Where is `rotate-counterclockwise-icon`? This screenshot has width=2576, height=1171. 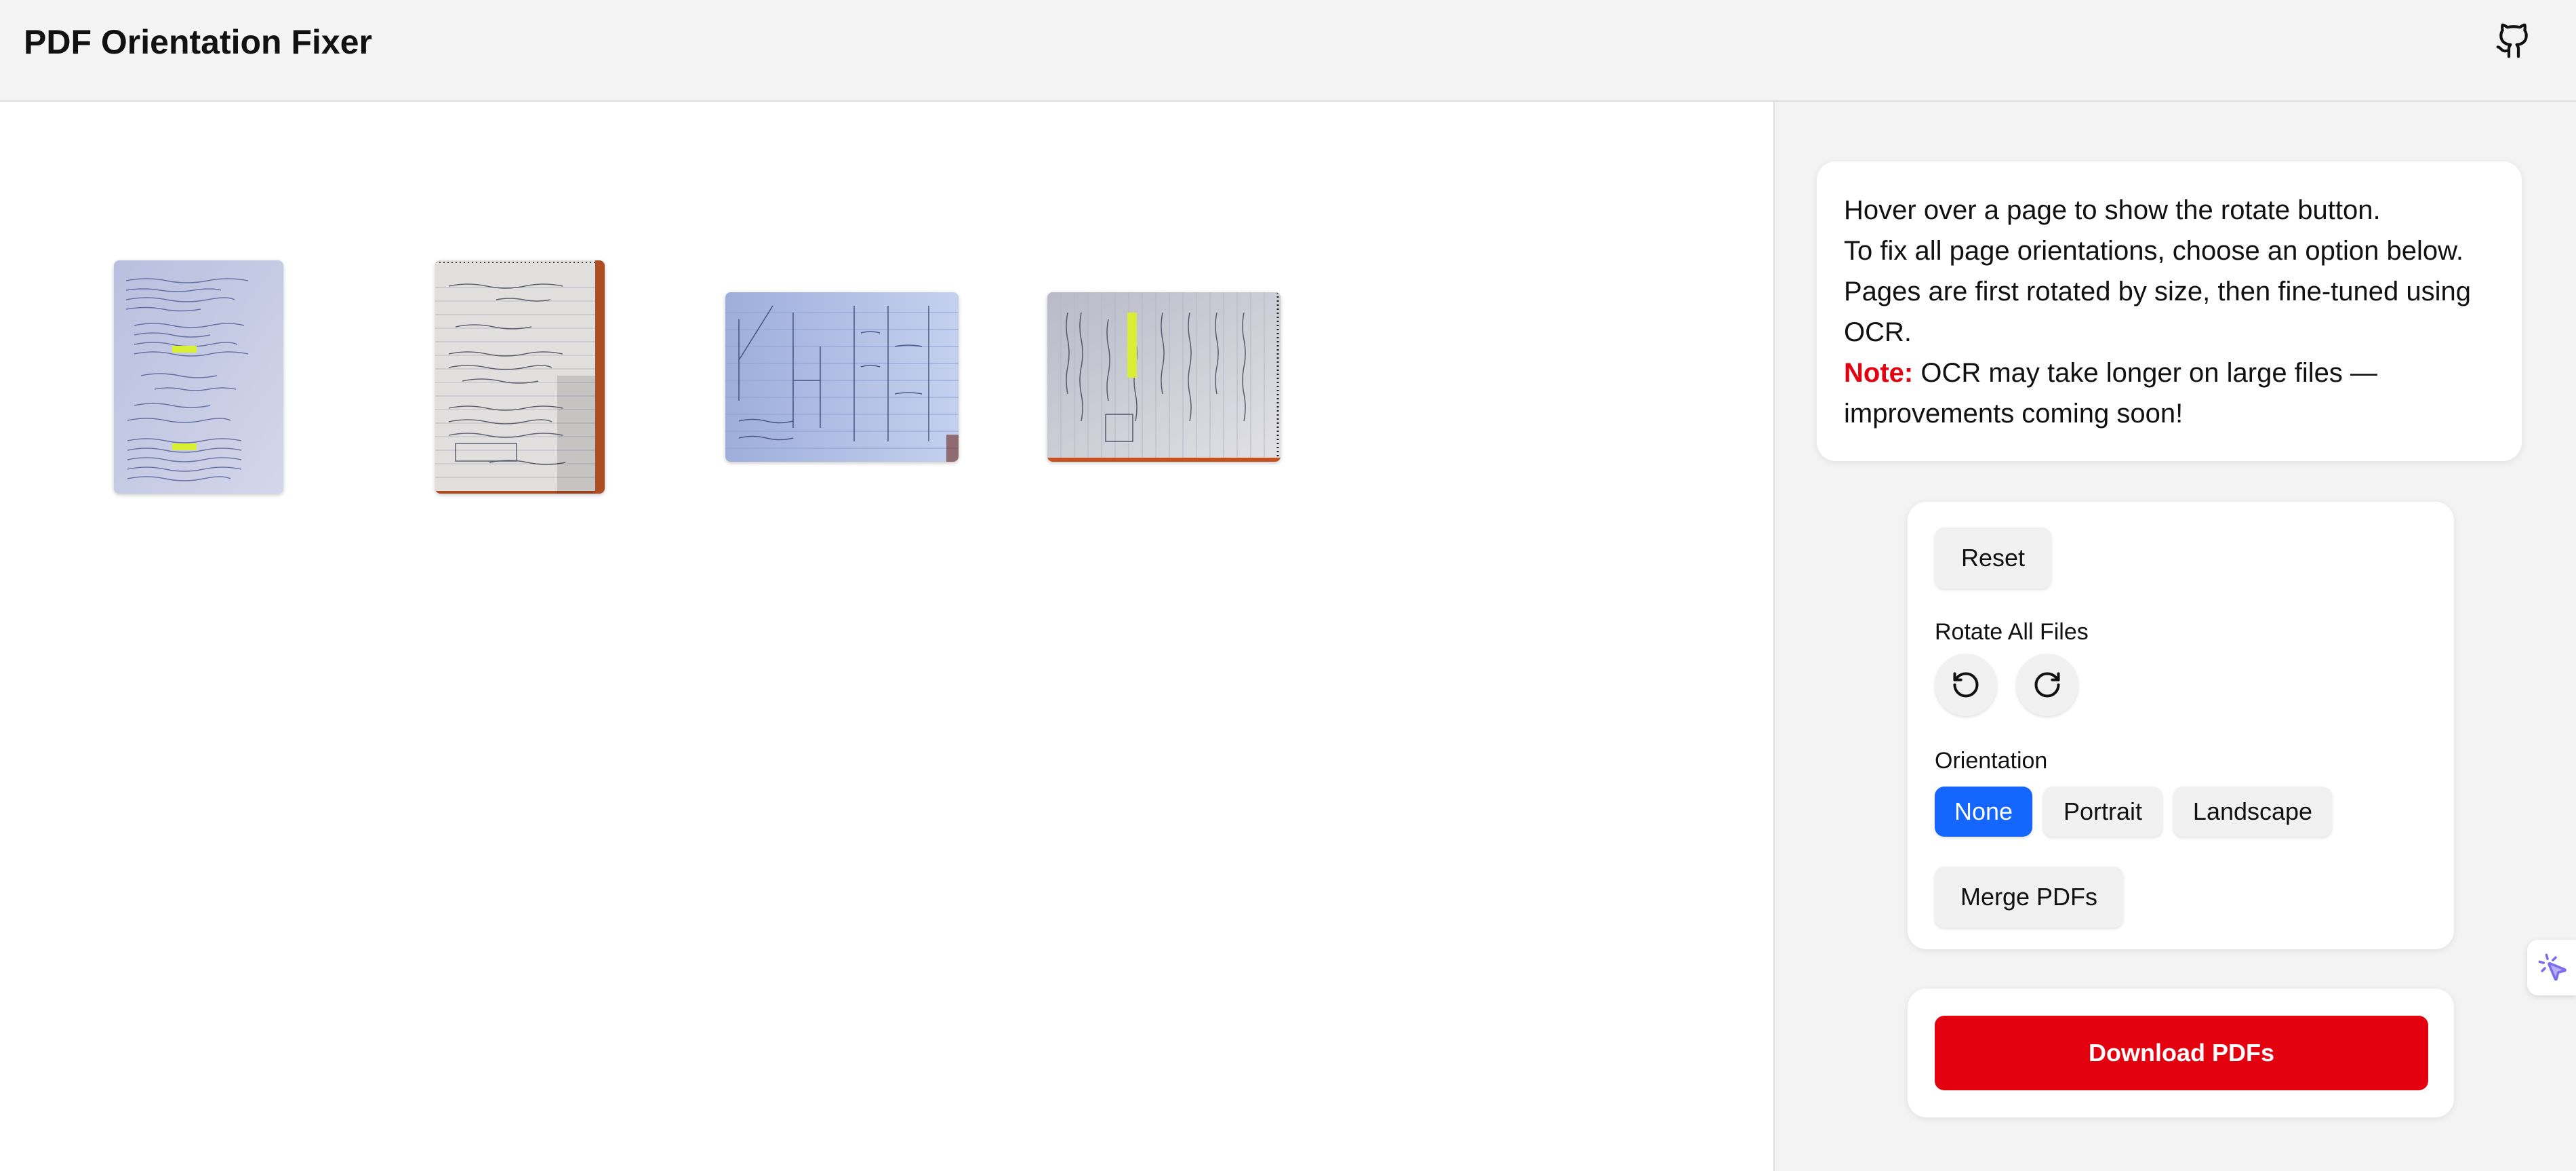 rotate-counterclockwise-icon is located at coordinates (1966, 685).